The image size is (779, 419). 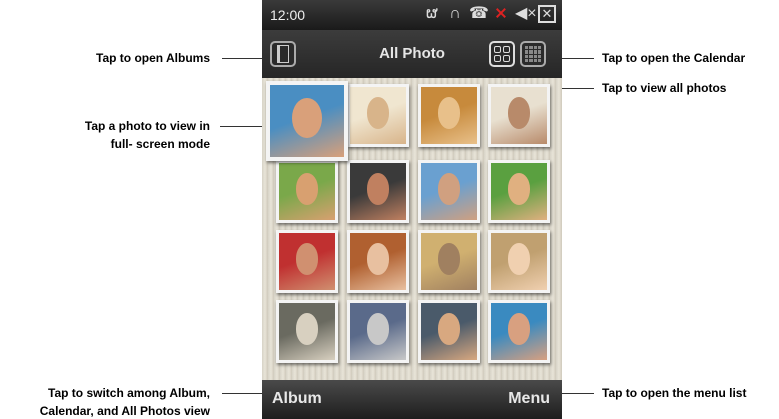 What do you see at coordinates (479, 14) in the screenshot?
I see `call-alert-icon: ☎` at bounding box center [479, 14].